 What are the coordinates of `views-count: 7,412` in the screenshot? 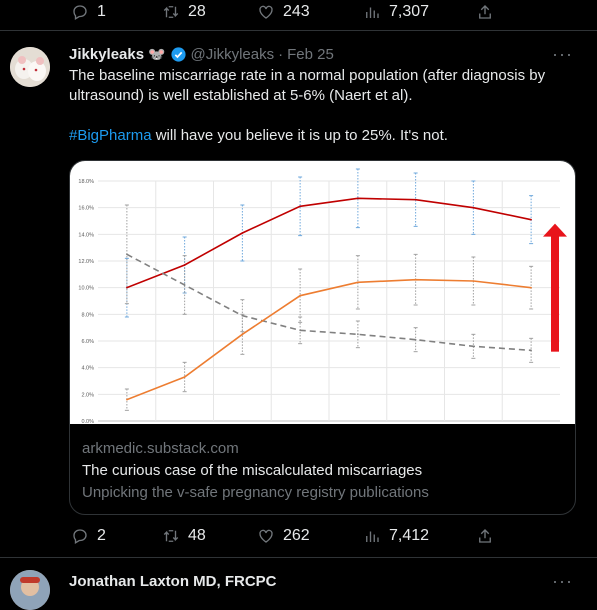 It's located at (409, 535).